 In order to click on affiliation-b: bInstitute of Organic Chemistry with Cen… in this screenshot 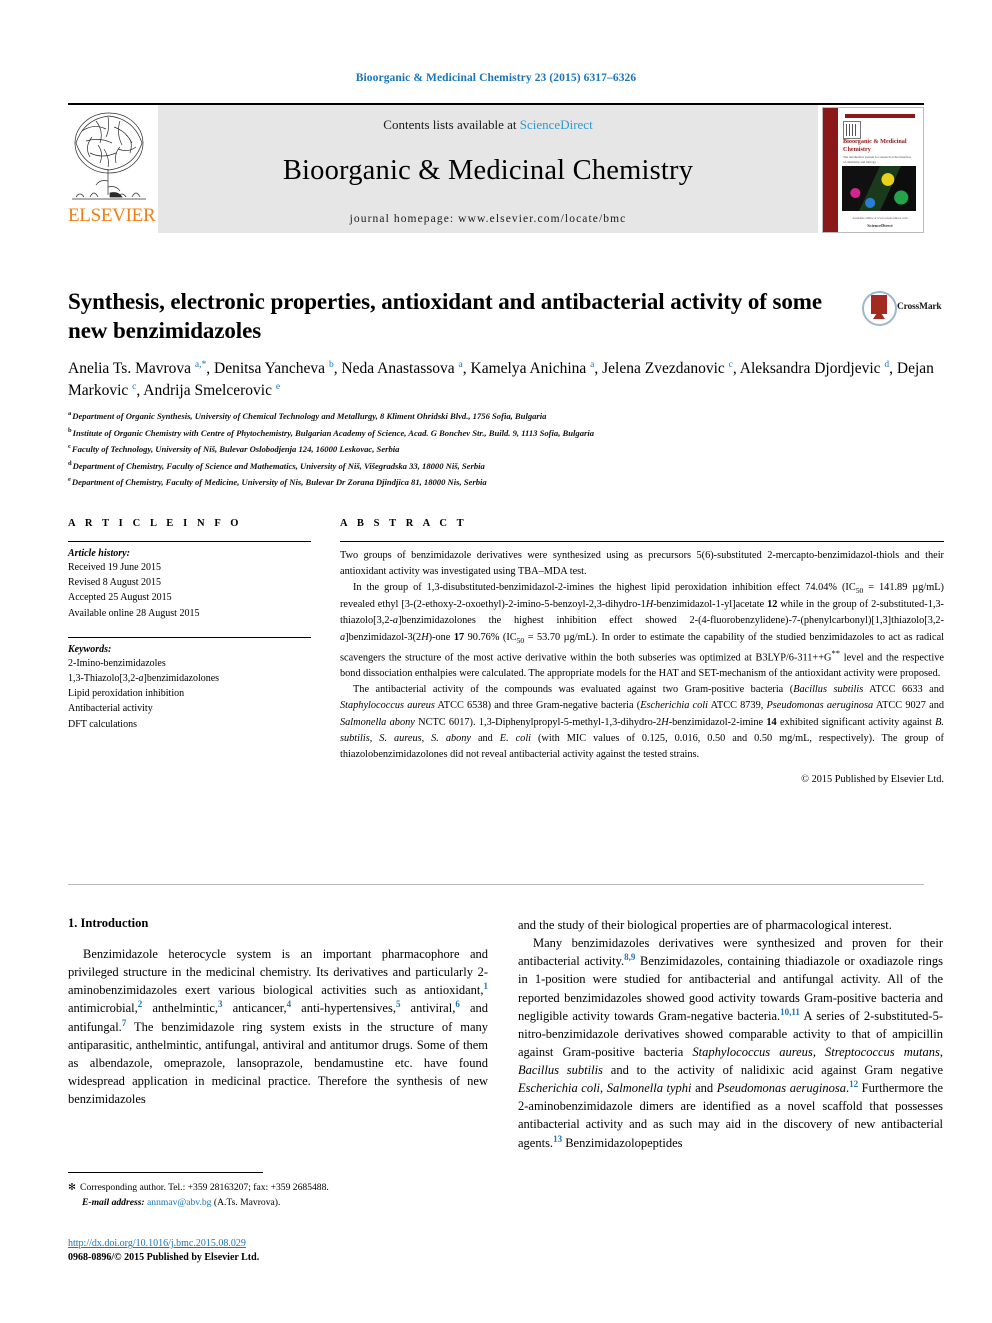, I will do `click(508, 433)`.